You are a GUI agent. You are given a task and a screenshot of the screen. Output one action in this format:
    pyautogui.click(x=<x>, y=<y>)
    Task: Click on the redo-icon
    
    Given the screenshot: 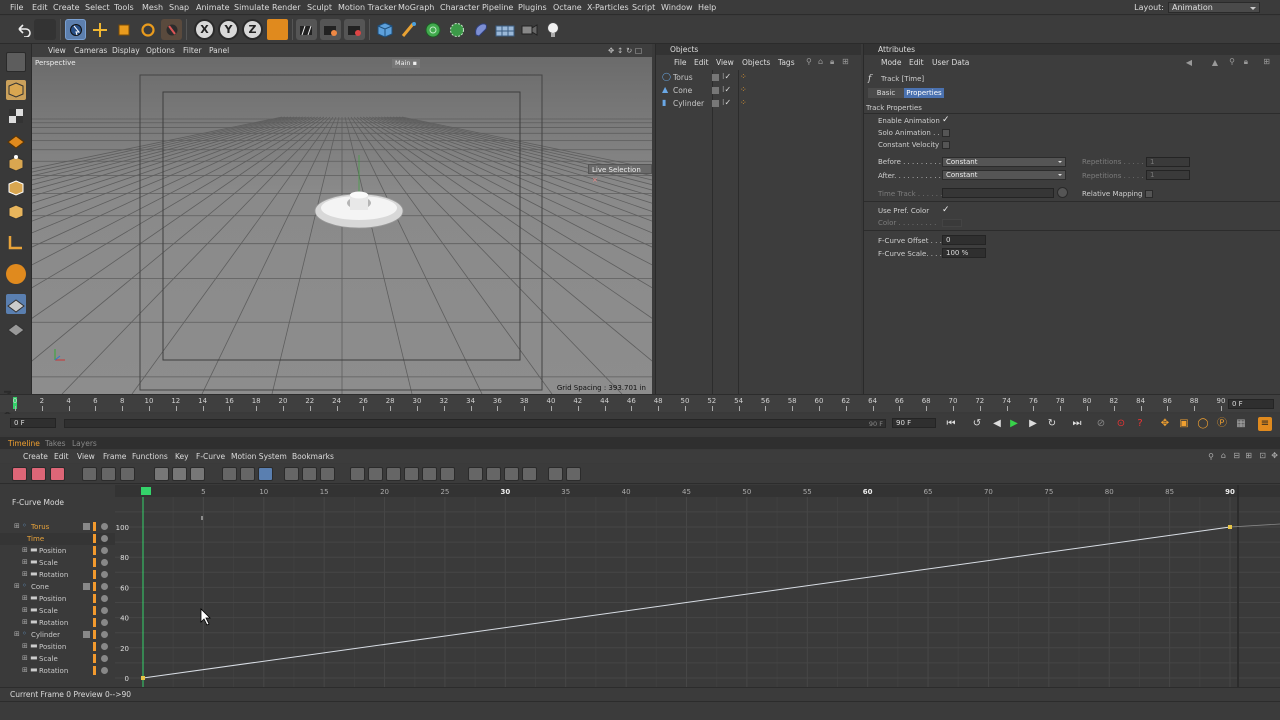 What is the action you would take?
    pyautogui.click(x=45, y=29)
    